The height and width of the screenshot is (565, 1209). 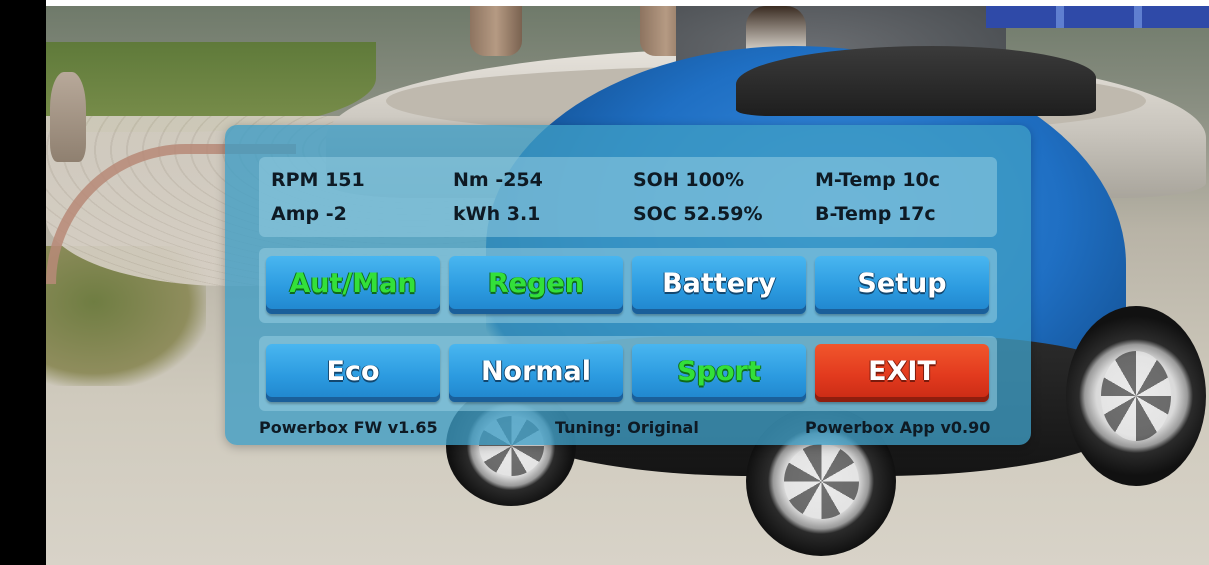 What do you see at coordinates (878, 180) in the screenshot?
I see `motor-temp-readout: M-Temp 10c` at bounding box center [878, 180].